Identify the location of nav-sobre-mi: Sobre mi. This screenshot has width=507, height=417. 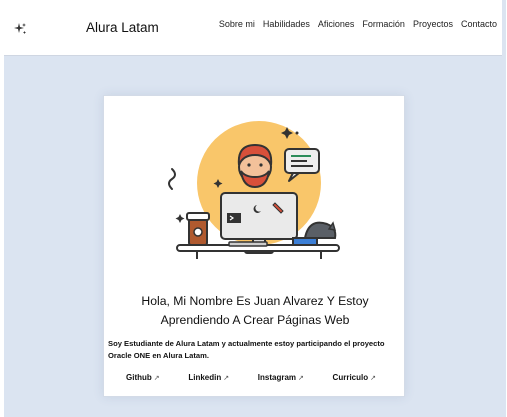
(237, 24).